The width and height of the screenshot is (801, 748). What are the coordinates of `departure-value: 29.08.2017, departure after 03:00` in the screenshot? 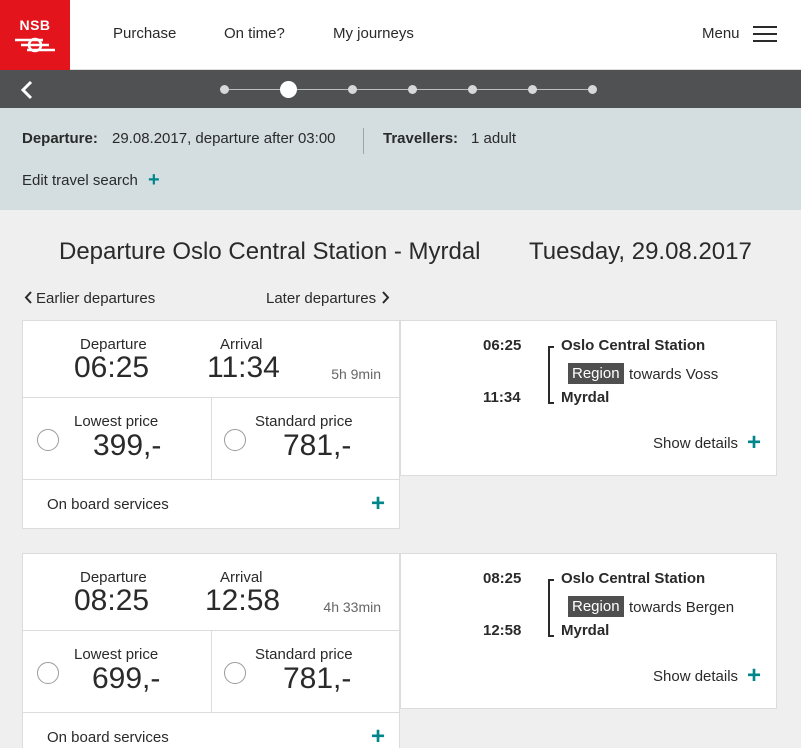 It's located at (224, 138).